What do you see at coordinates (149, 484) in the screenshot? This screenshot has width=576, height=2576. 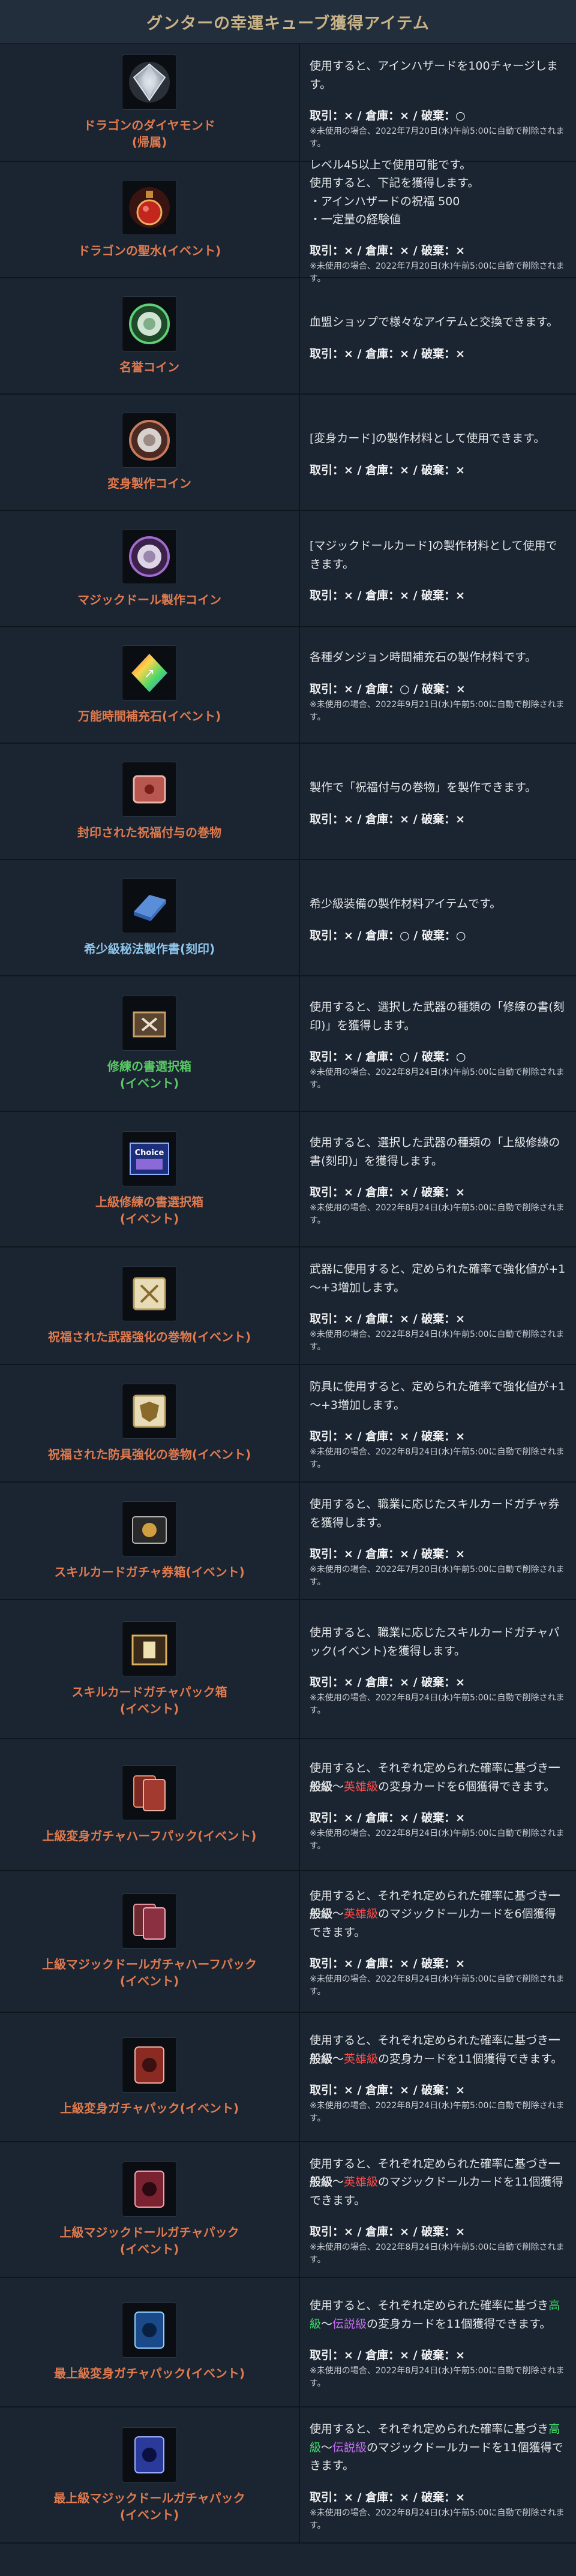 I see `item-name: 変身製作コイン` at bounding box center [149, 484].